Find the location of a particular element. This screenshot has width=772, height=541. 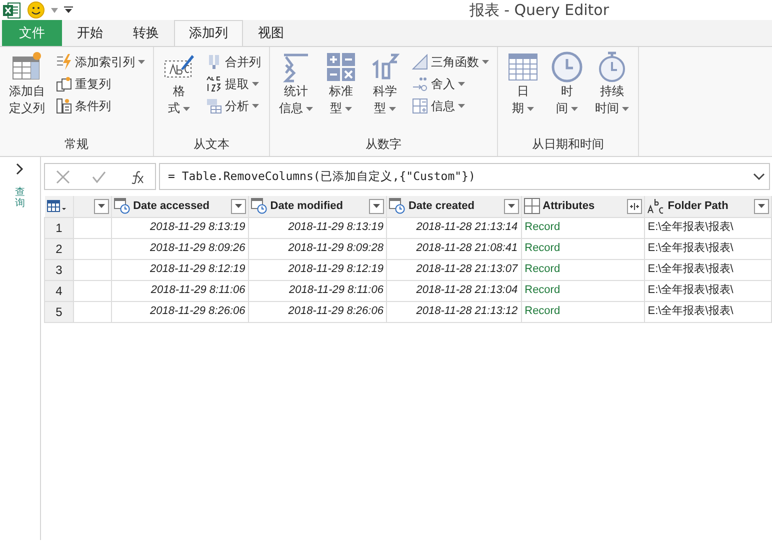

ribbon-button: 日 期 is located at coordinates (523, 84).